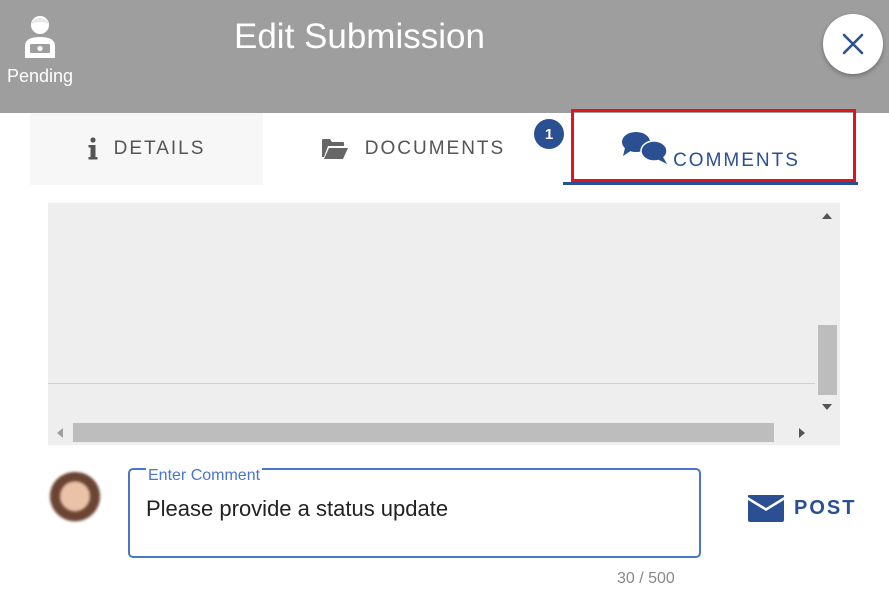 The height and width of the screenshot is (599, 889). I want to click on person-money-icon, so click(40, 37).